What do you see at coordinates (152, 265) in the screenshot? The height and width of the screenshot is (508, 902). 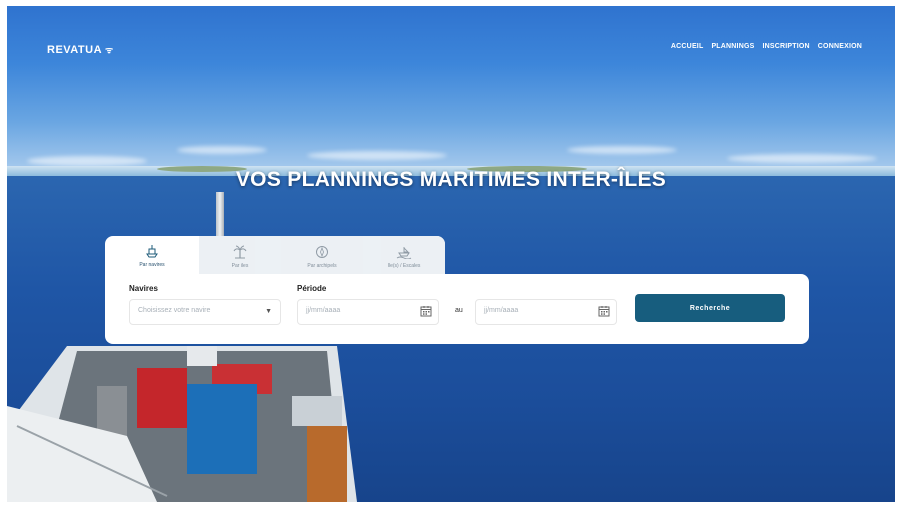 I see `tab-label: Par navires` at bounding box center [152, 265].